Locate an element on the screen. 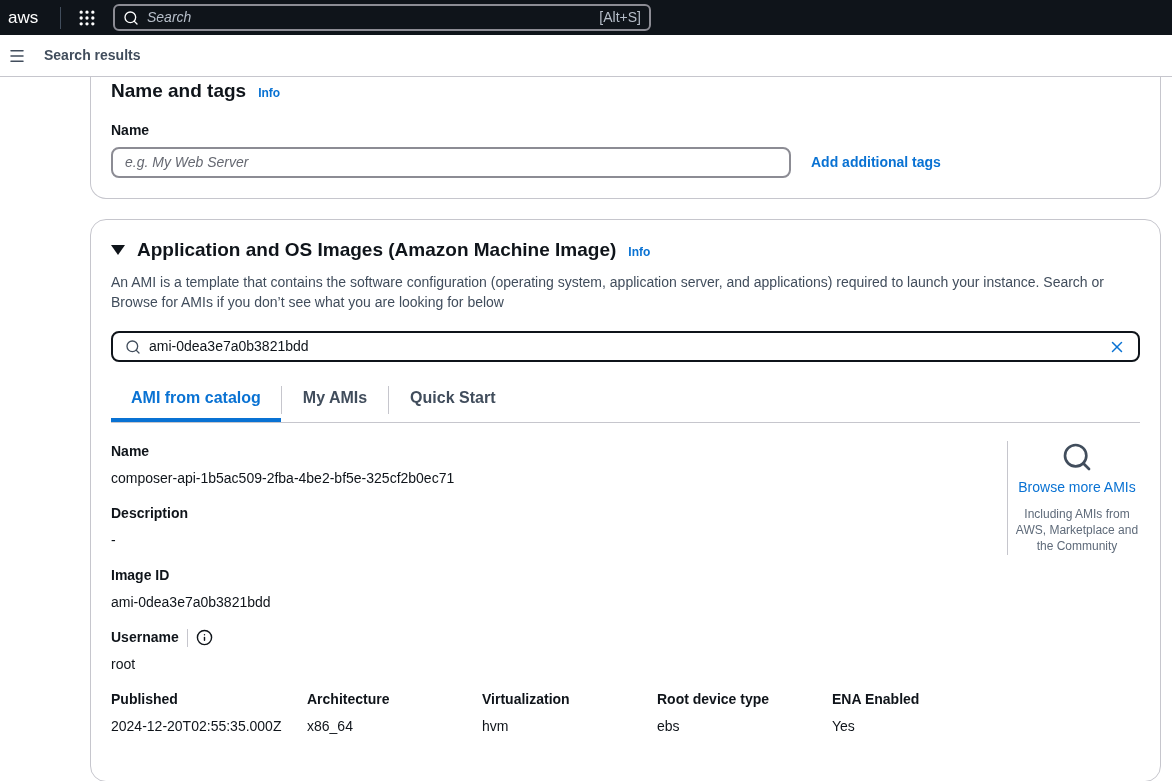 The width and height of the screenshot is (1172, 781). detail-value: root is located at coordinates (124, 664).